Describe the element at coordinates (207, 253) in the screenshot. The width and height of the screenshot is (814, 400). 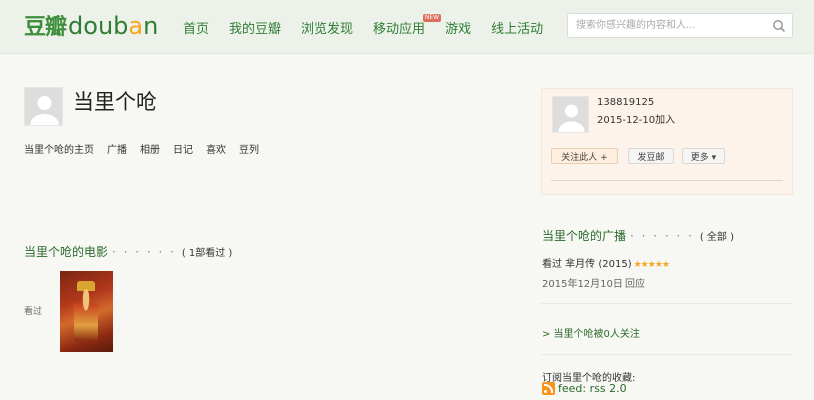
I see `movies-count: ( 1部看过 )` at that location.